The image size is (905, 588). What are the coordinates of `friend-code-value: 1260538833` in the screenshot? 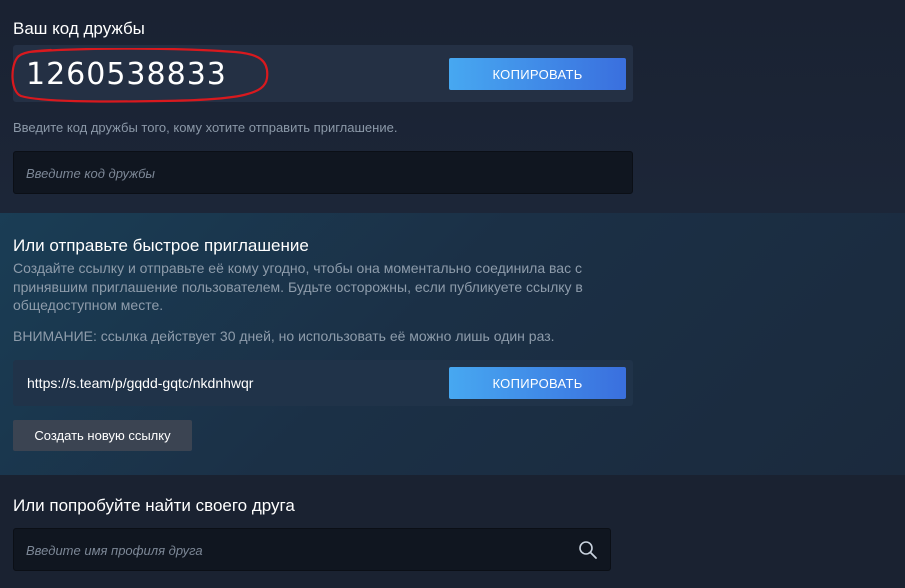 It's located at (126, 74).